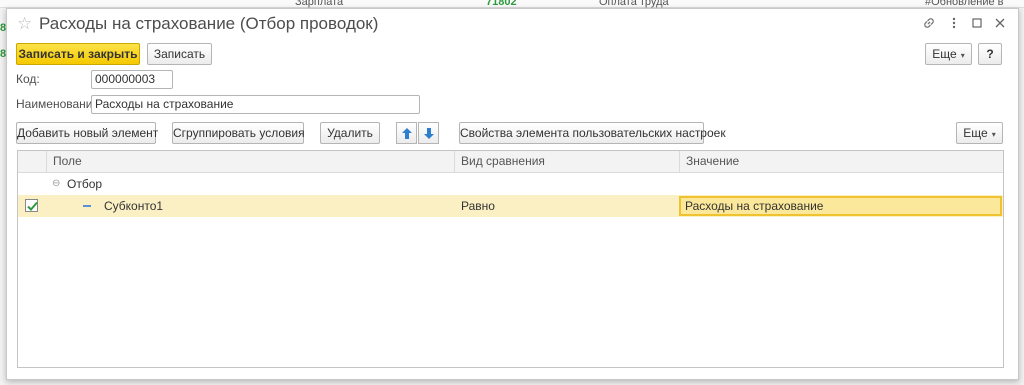  What do you see at coordinates (566, 162) in the screenshot?
I see `column-header-comparison: Вид сравнения` at bounding box center [566, 162].